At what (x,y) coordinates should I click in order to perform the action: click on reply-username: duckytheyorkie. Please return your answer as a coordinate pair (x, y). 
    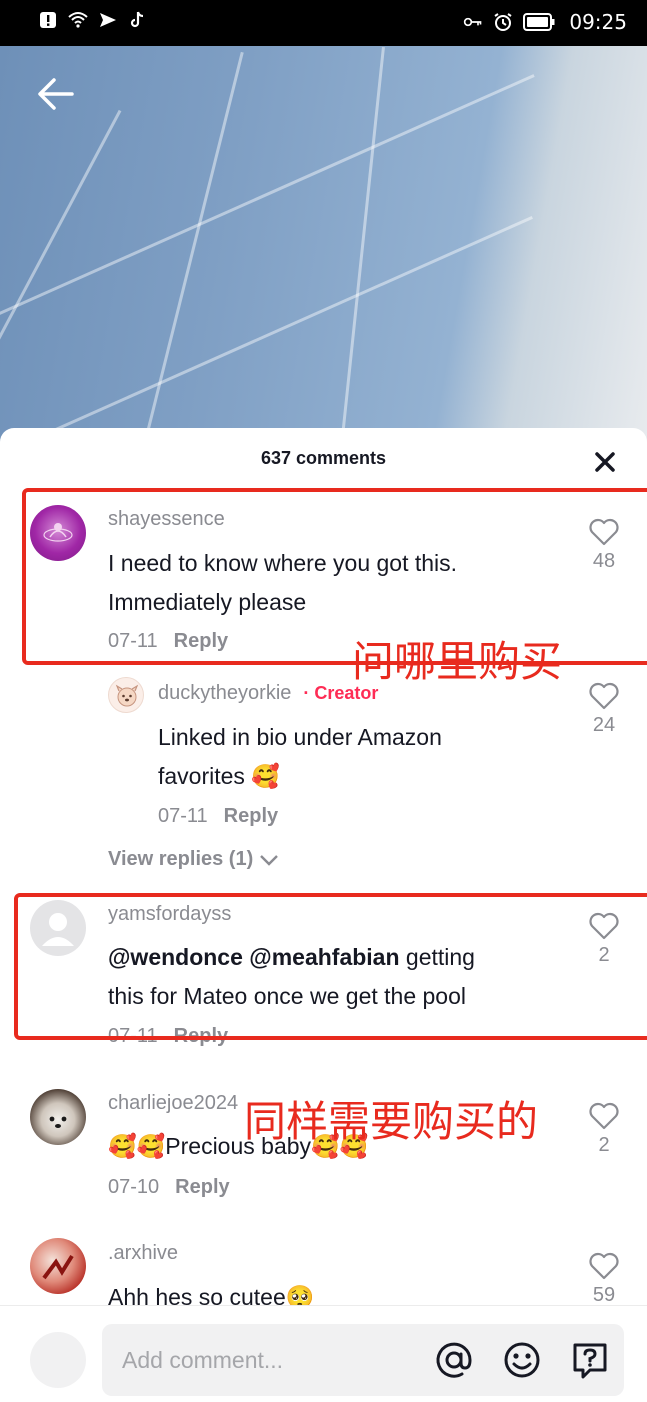
    Looking at the image, I should click on (224, 693).